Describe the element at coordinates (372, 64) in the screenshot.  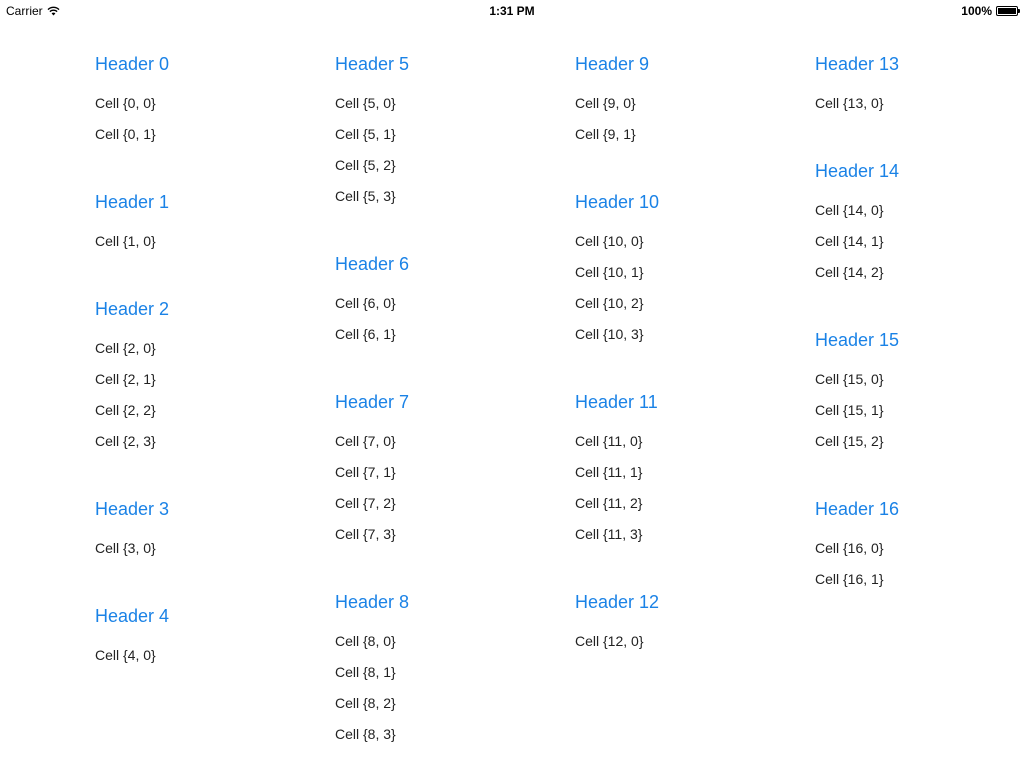
I see `section-header: Header 5` at that location.